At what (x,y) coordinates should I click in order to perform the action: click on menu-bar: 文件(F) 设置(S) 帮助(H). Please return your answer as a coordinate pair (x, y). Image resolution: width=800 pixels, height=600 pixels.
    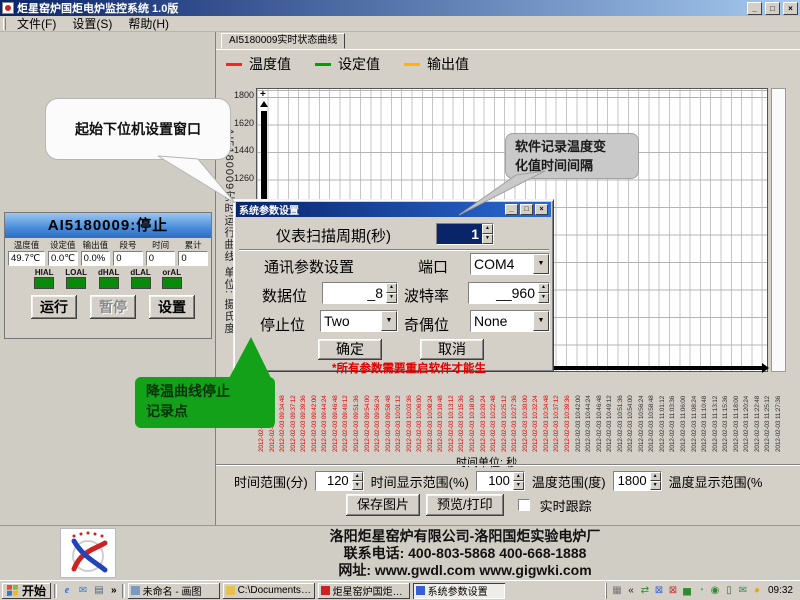
    Looking at the image, I should click on (400, 24).